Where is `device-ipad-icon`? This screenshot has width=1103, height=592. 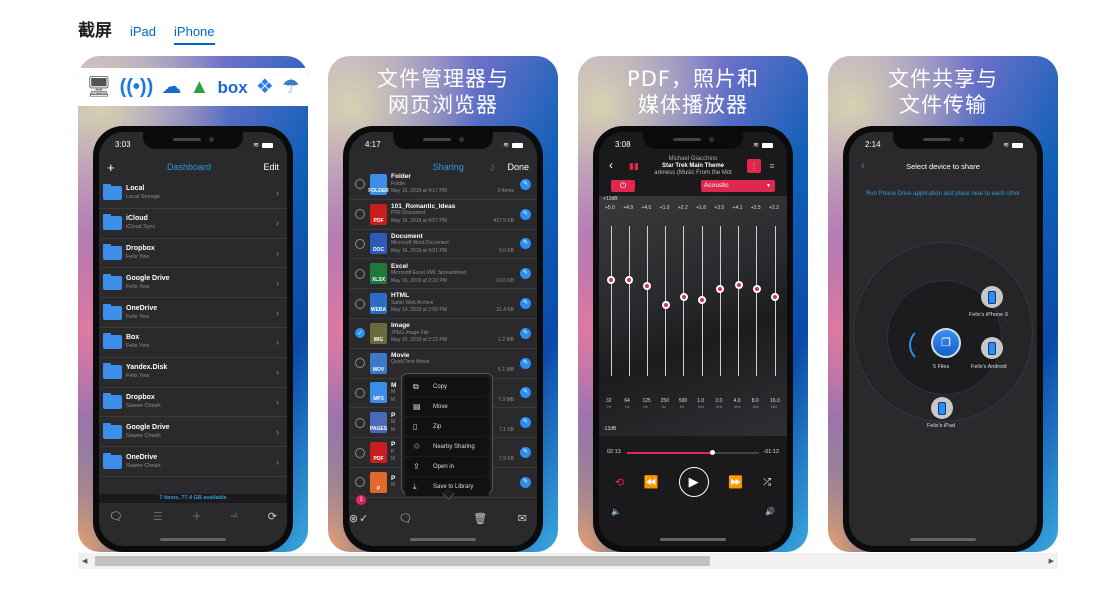
device-ipad-icon is located at coordinates (942, 408).